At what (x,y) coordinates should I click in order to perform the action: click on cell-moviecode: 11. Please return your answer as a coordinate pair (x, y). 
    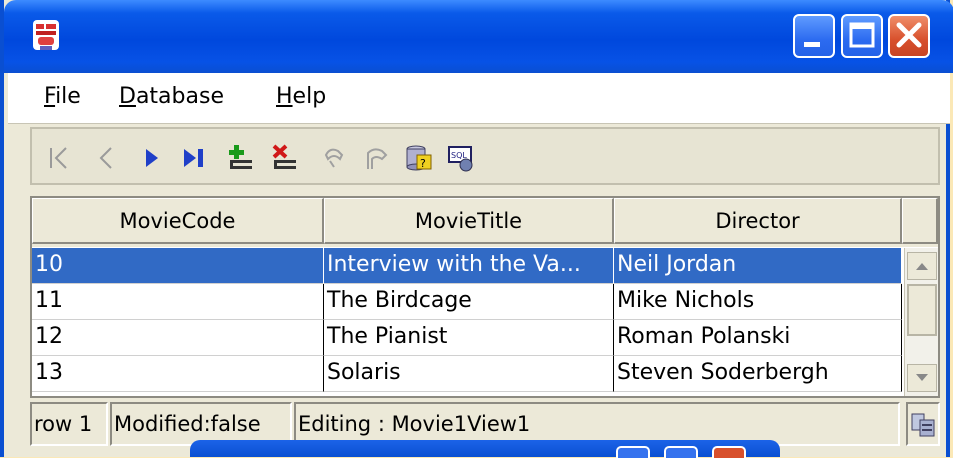
    Looking at the image, I should click on (178, 302).